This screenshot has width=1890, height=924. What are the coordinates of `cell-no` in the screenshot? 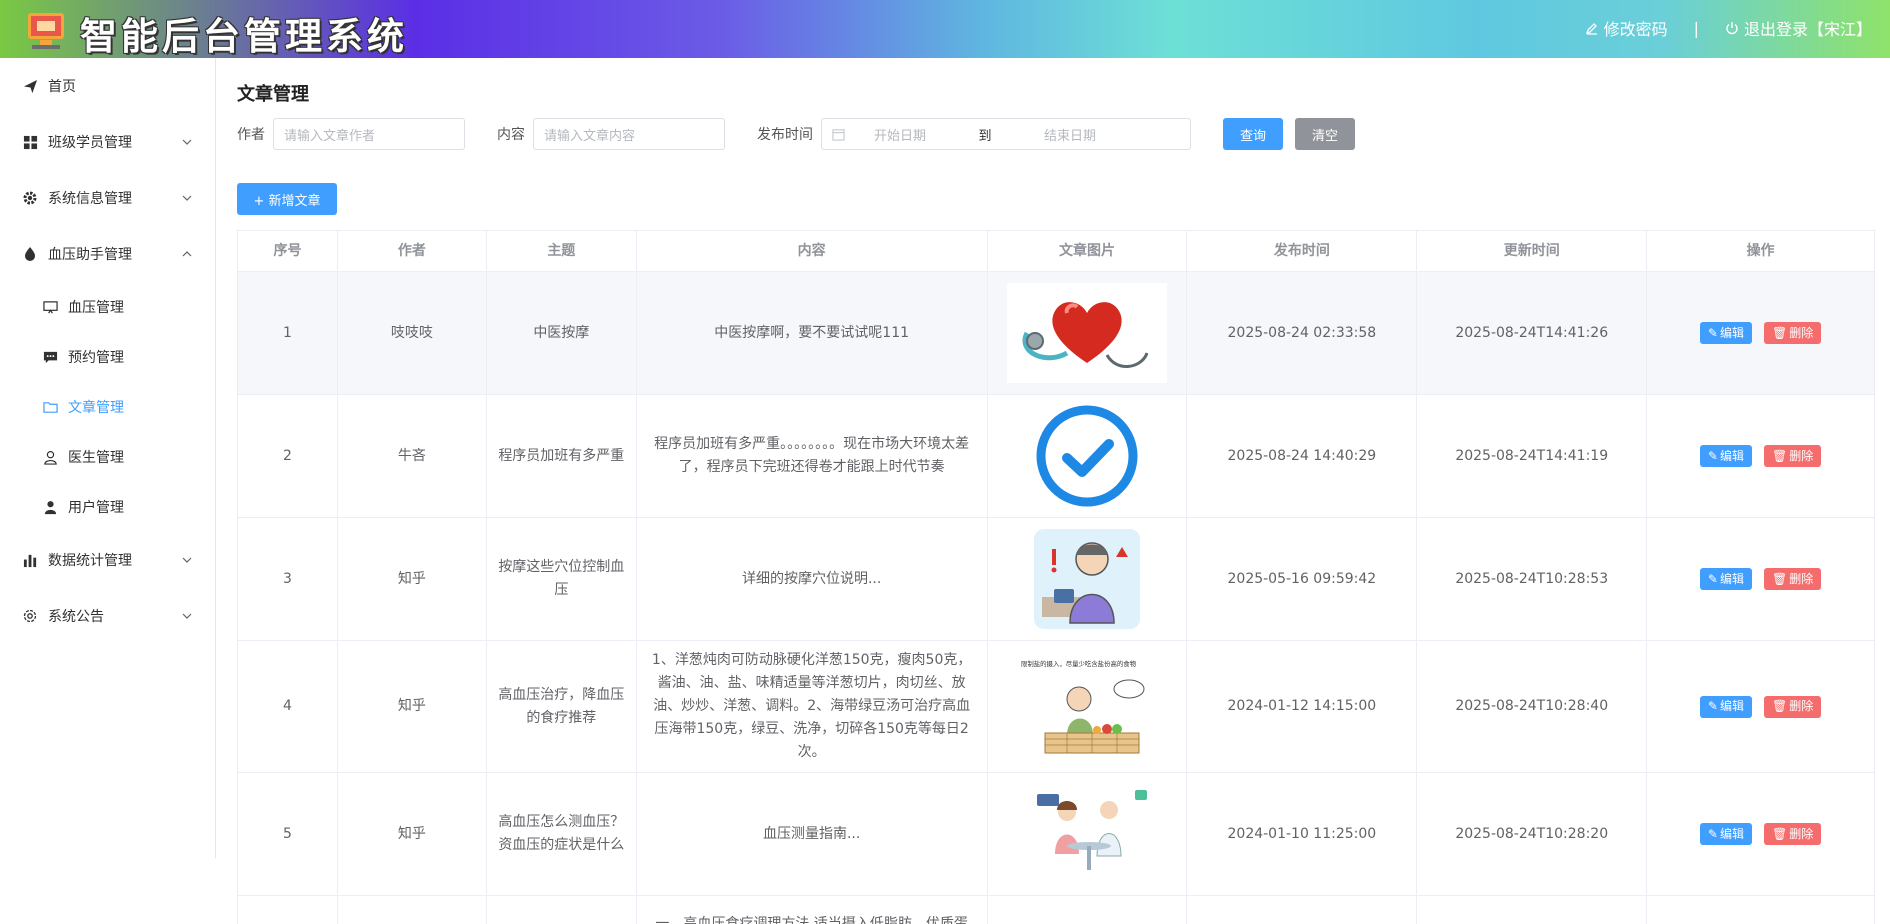 It's located at (288, 910).